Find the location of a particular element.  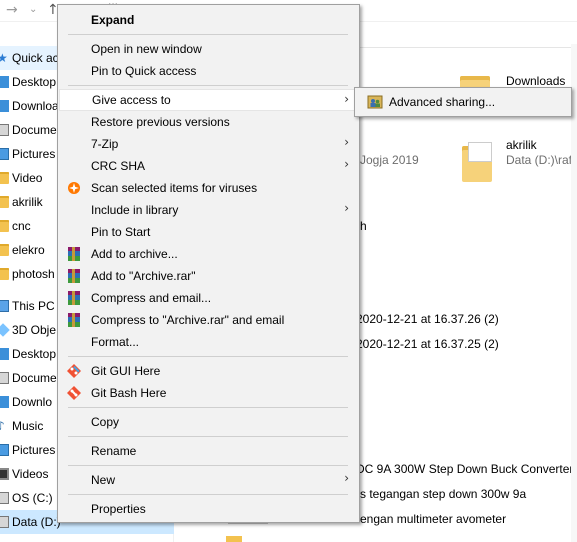

desktop-icon is located at coordinates (4, 354).